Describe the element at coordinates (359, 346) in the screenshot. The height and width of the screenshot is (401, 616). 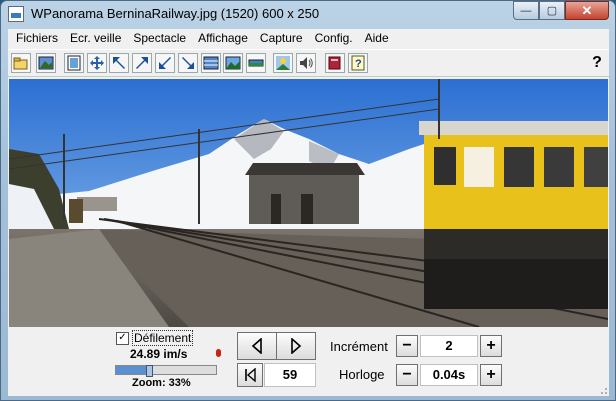
I see `increment-label: Incrément` at that location.